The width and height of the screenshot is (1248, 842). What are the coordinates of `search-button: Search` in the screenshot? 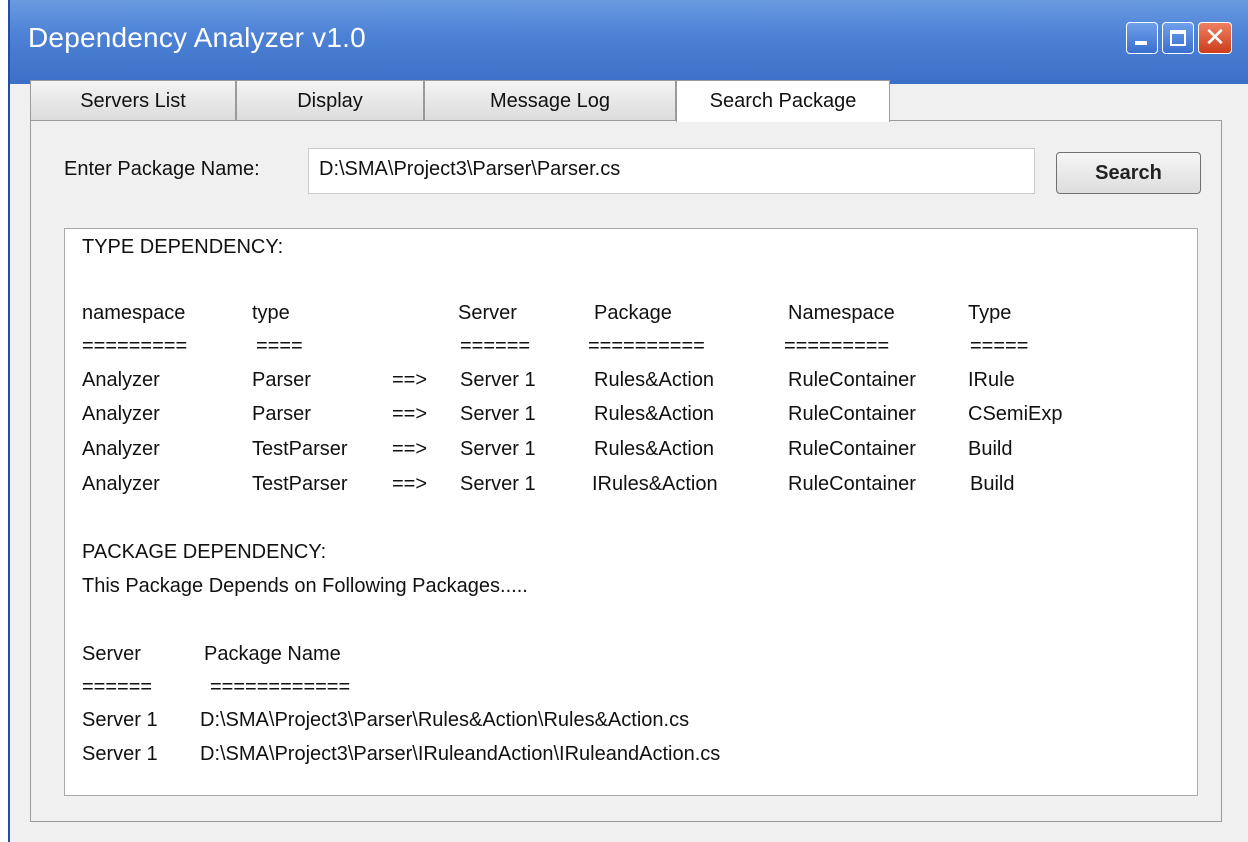 It's located at (1128, 173).